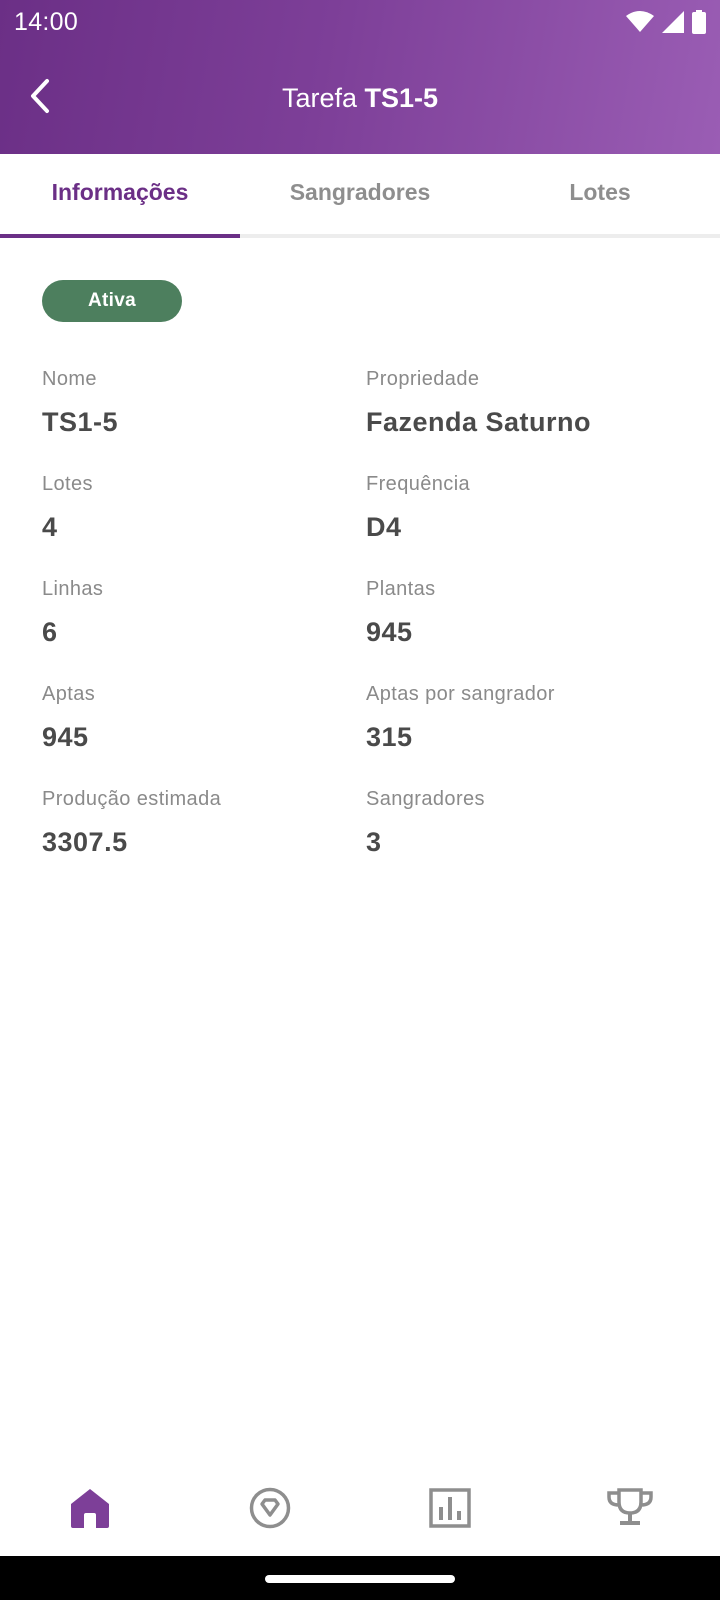 The height and width of the screenshot is (1600, 720). Describe the element at coordinates (673, 22) in the screenshot. I see `cellular-signal-icon` at that location.